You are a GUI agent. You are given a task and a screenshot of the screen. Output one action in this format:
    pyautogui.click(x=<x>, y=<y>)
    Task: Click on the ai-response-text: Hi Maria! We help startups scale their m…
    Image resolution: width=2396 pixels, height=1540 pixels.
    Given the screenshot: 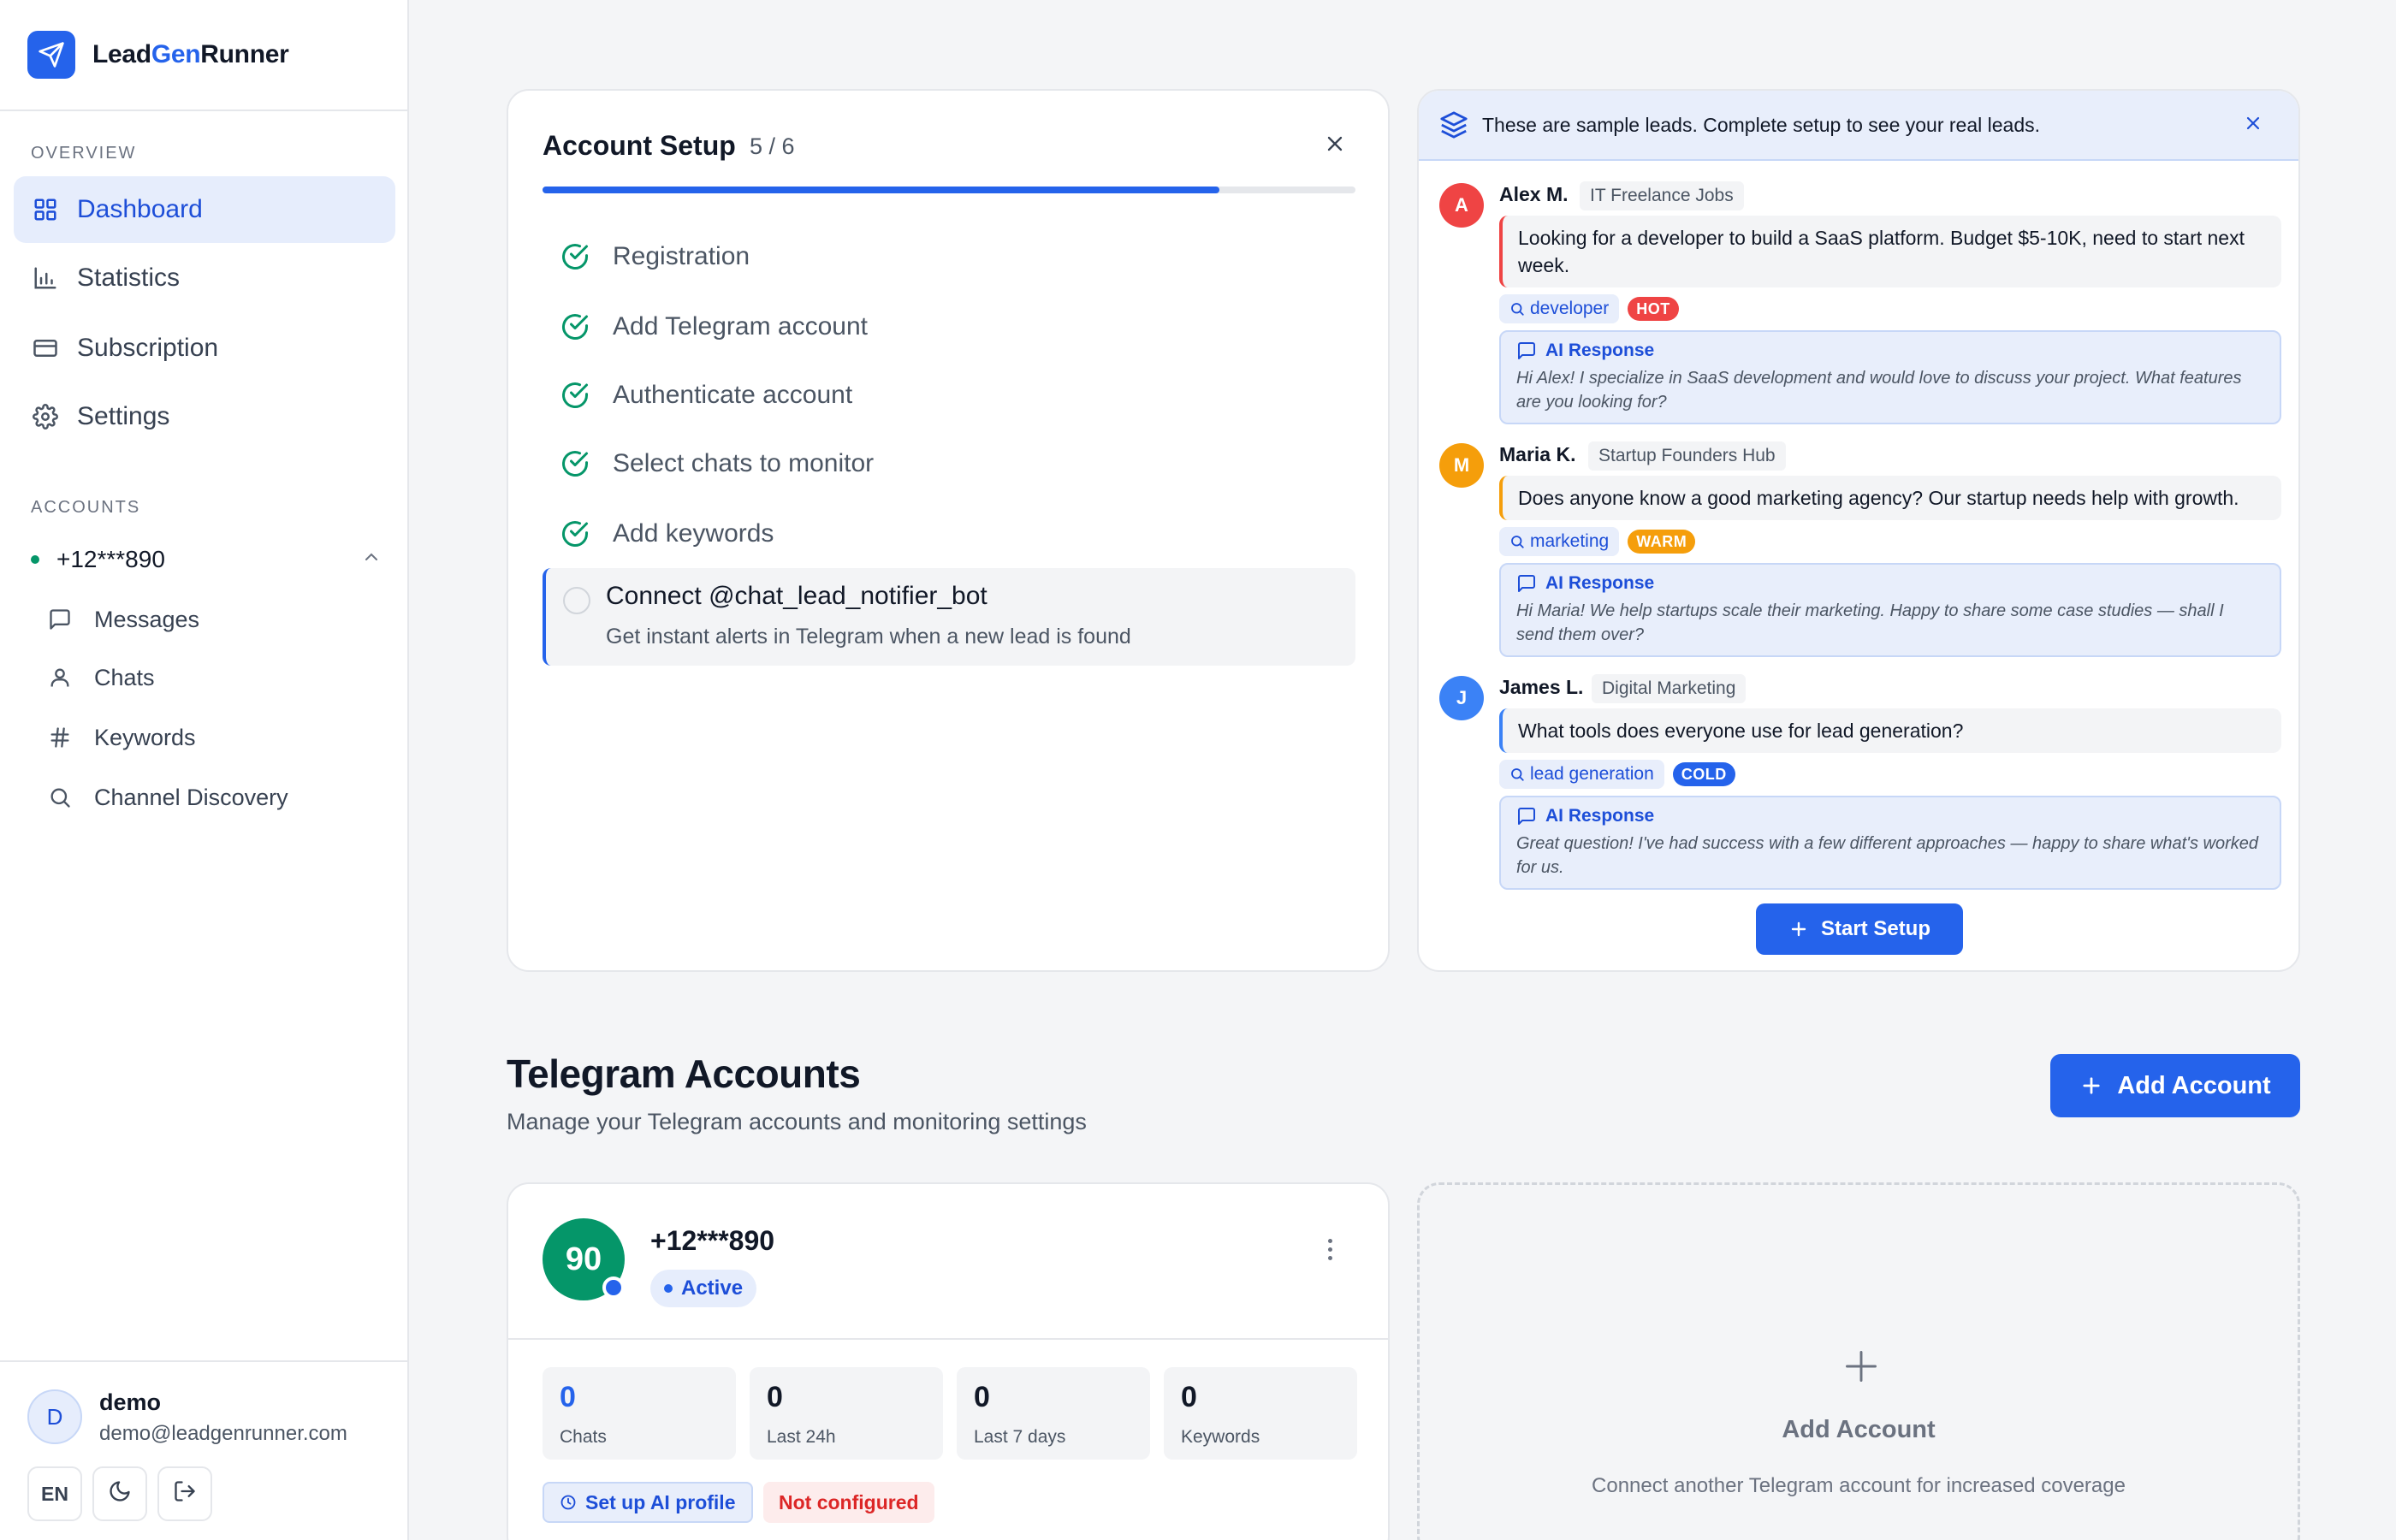 What is the action you would take?
    pyautogui.click(x=1870, y=622)
    